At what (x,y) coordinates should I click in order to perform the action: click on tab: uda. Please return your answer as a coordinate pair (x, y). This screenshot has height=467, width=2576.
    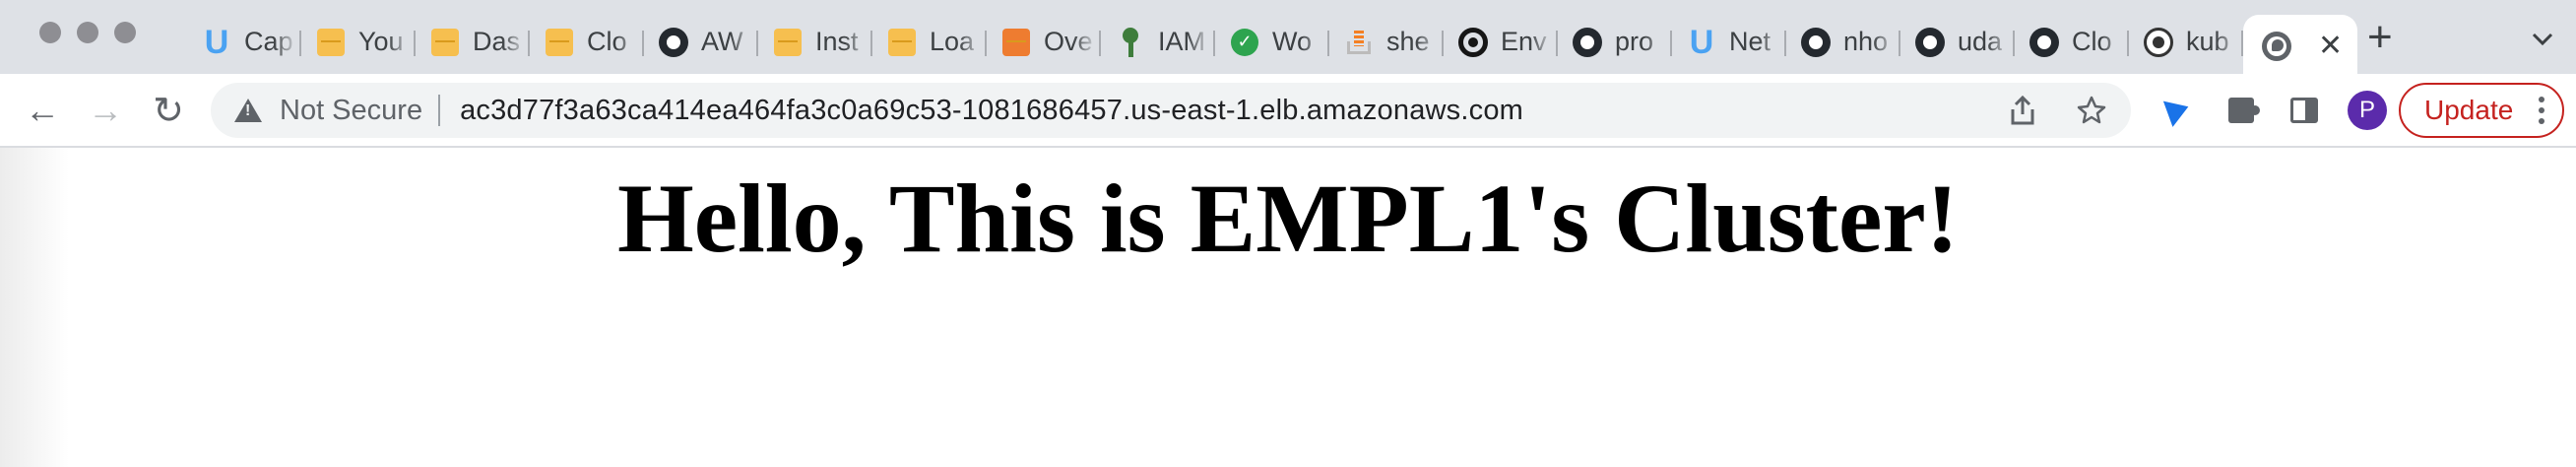
    Looking at the image, I should click on (1957, 42).